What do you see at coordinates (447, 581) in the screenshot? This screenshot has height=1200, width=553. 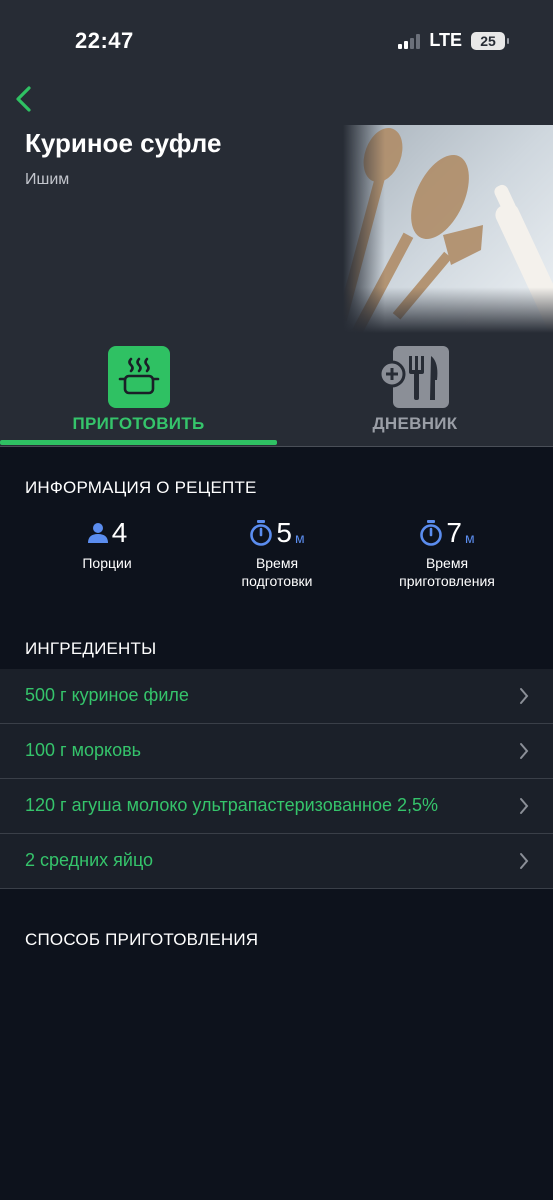 I see `cook-time-label-line2: приготовления` at bounding box center [447, 581].